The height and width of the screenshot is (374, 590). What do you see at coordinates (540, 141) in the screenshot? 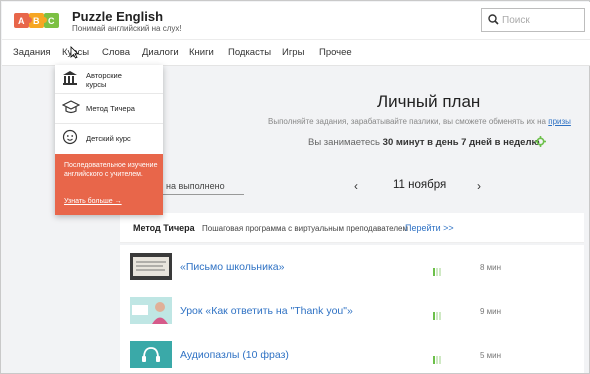
I see `gear-icon` at bounding box center [540, 141].